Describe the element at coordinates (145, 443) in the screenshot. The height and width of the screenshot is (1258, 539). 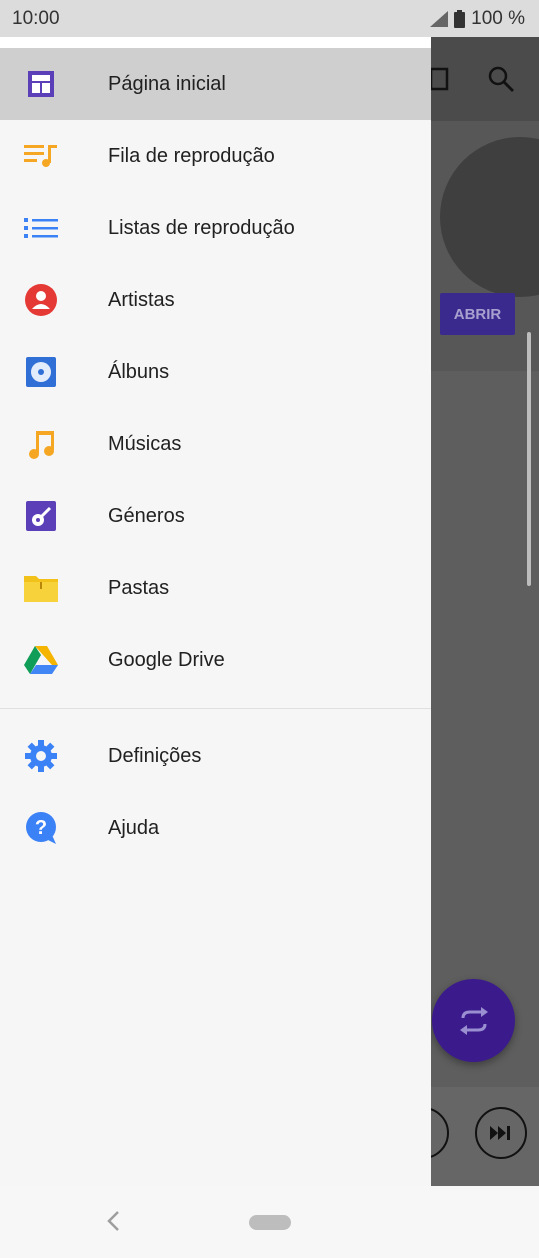
I see `drawer-item-label: Músicas` at that location.